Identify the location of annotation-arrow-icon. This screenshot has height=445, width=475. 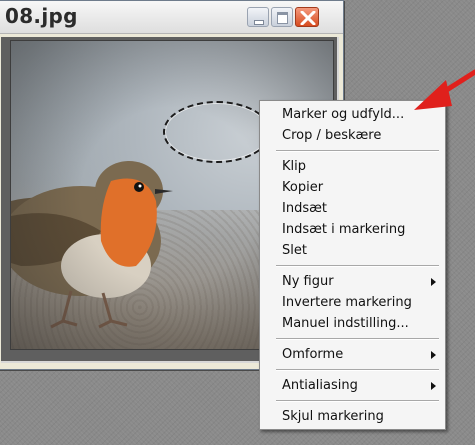
(444, 89).